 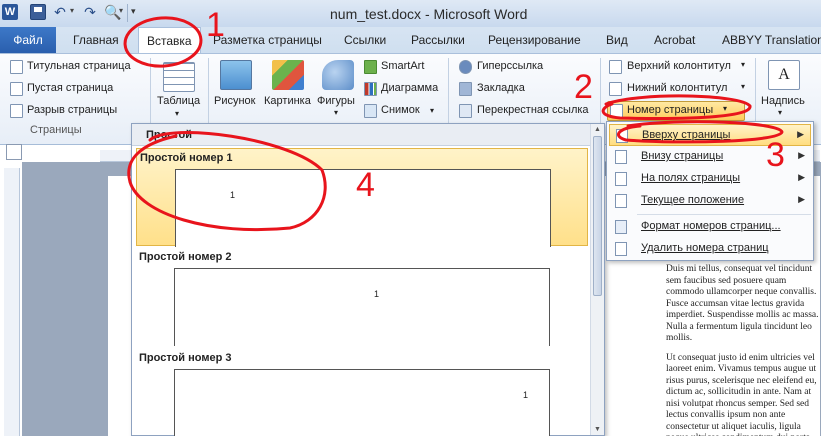 I want to click on footer-button: Нижний колонтитул, so click(x=677, y=88).